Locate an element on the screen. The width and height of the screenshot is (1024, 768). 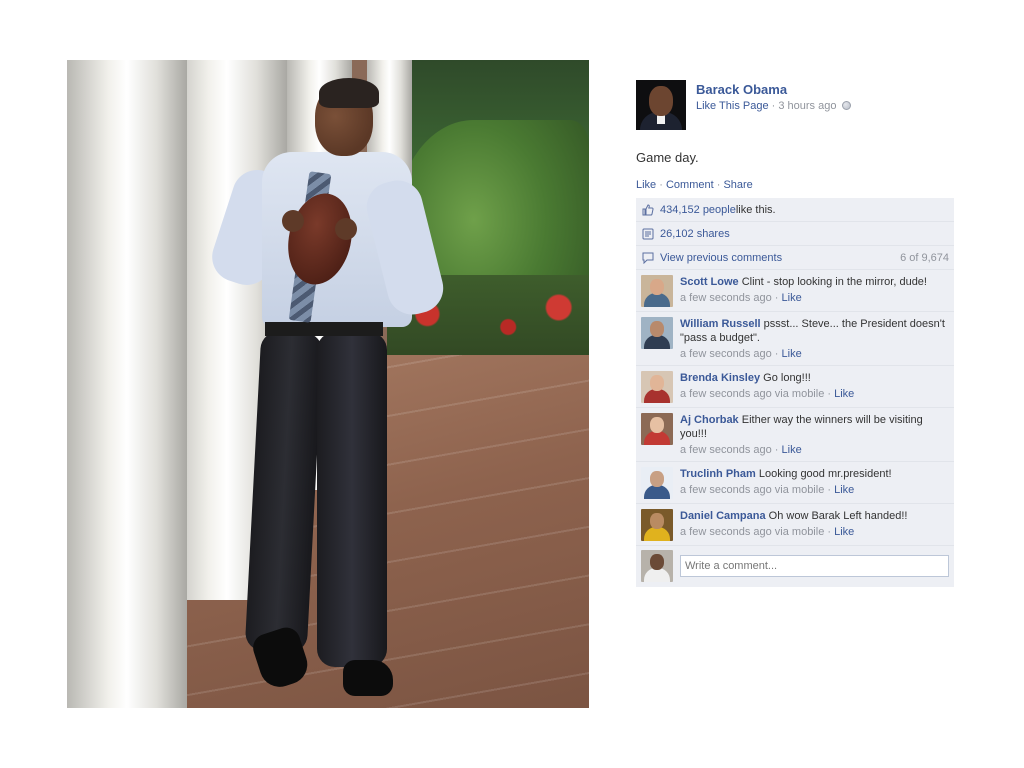
post-status-text: Game day. is located at coordinates (667, 157).